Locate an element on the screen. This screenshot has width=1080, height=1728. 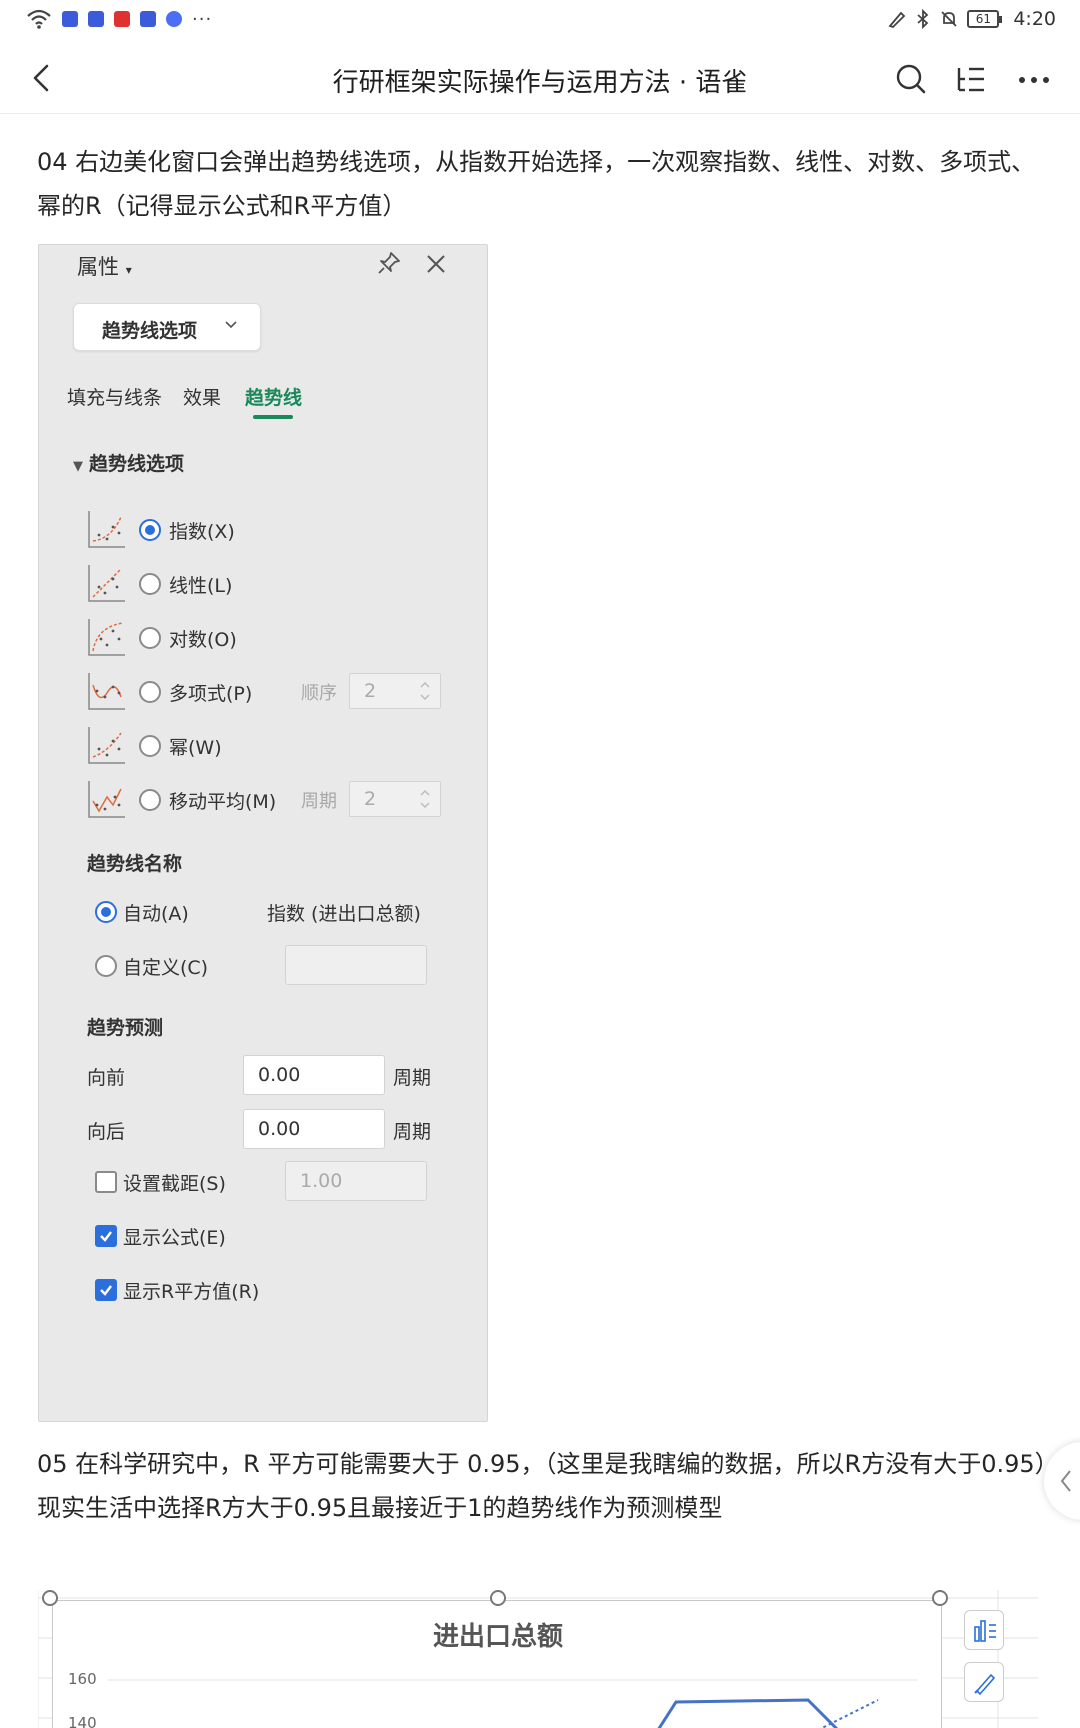
status-right: 61 4:20 is located at coordinates (971, 19).